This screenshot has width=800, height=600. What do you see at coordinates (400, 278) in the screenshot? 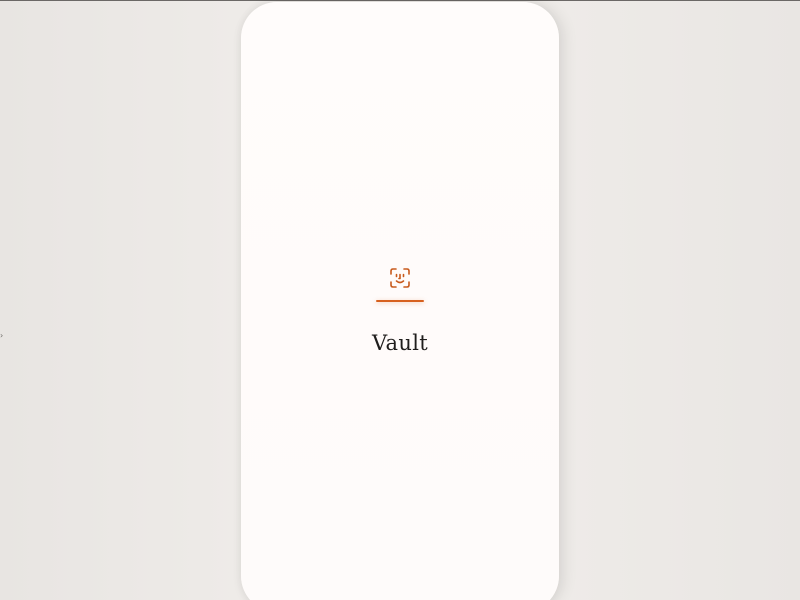
I see `face-id-icon` at bounding box center [400, 278].